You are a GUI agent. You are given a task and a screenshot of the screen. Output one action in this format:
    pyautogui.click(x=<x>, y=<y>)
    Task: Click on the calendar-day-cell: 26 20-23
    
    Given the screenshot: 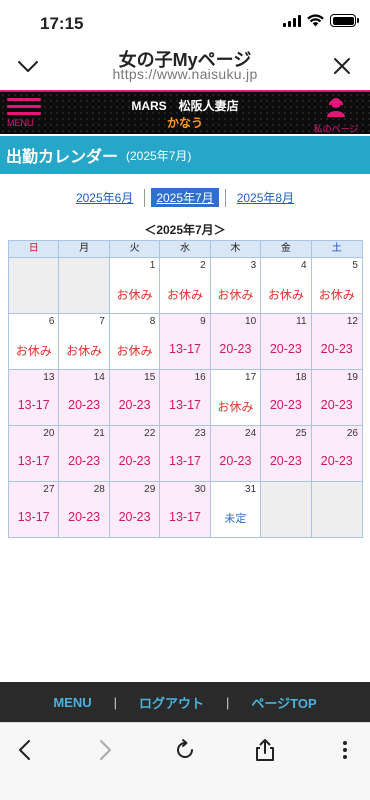 What is the action you would take?
    pyautogui.click(x=336, y=453)
    